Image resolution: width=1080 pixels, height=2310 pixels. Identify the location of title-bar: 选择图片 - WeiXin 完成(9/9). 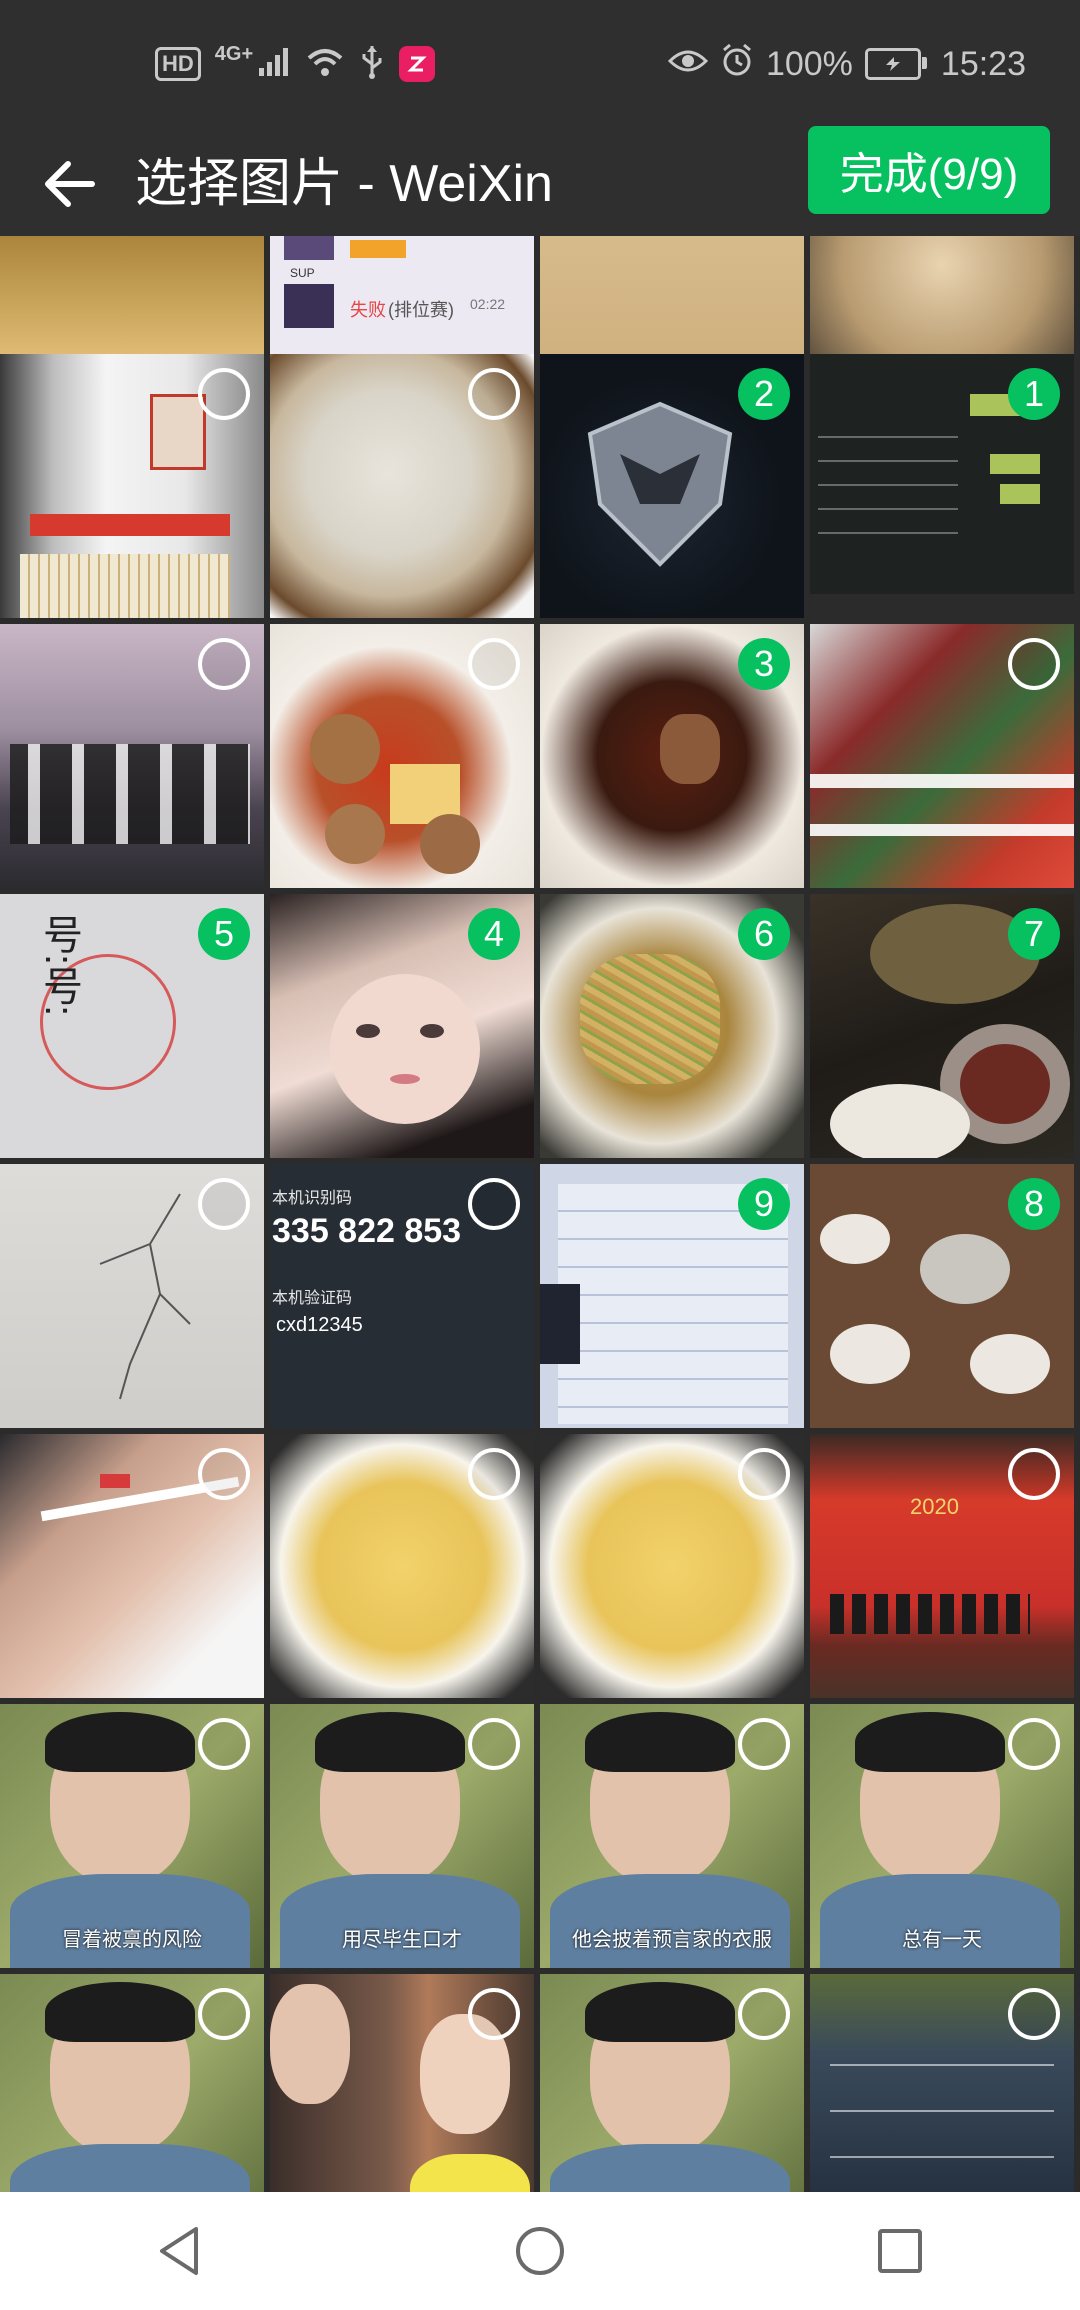
(540, 184).